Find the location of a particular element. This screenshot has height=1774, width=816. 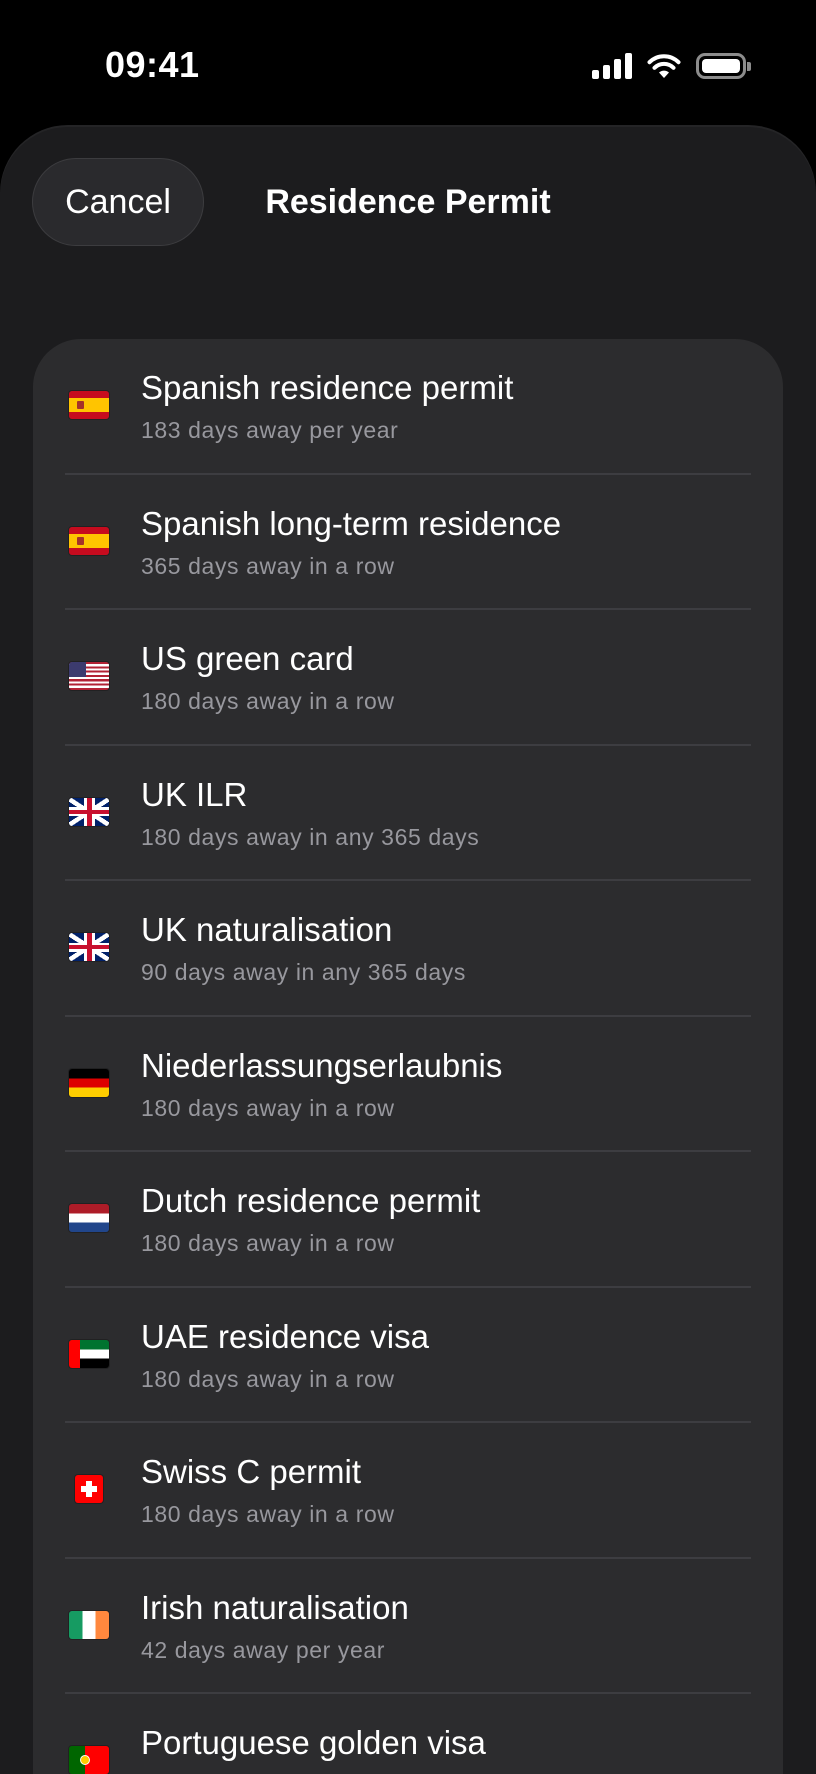

list-item-title: Swiss C permit is located at coordinates (251, 1471).